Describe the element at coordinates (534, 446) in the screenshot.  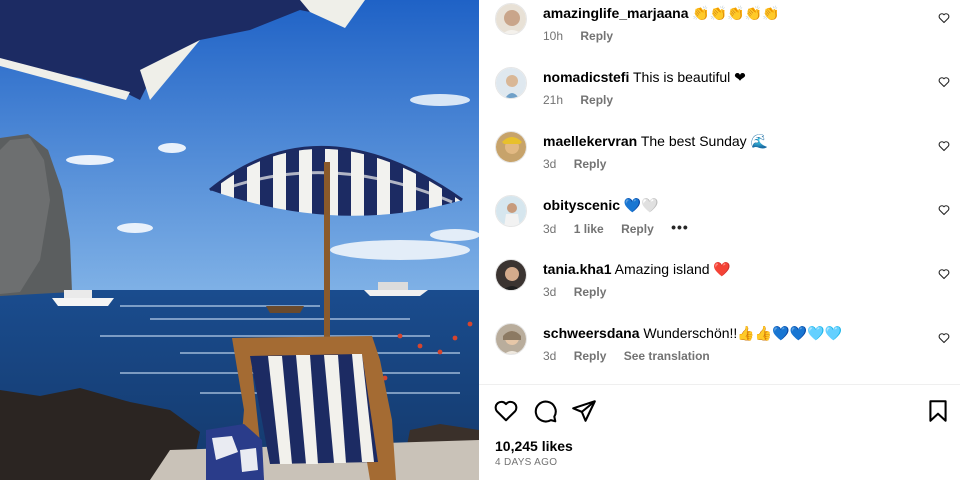
I see `like-count: 10,245 likes` at that location.